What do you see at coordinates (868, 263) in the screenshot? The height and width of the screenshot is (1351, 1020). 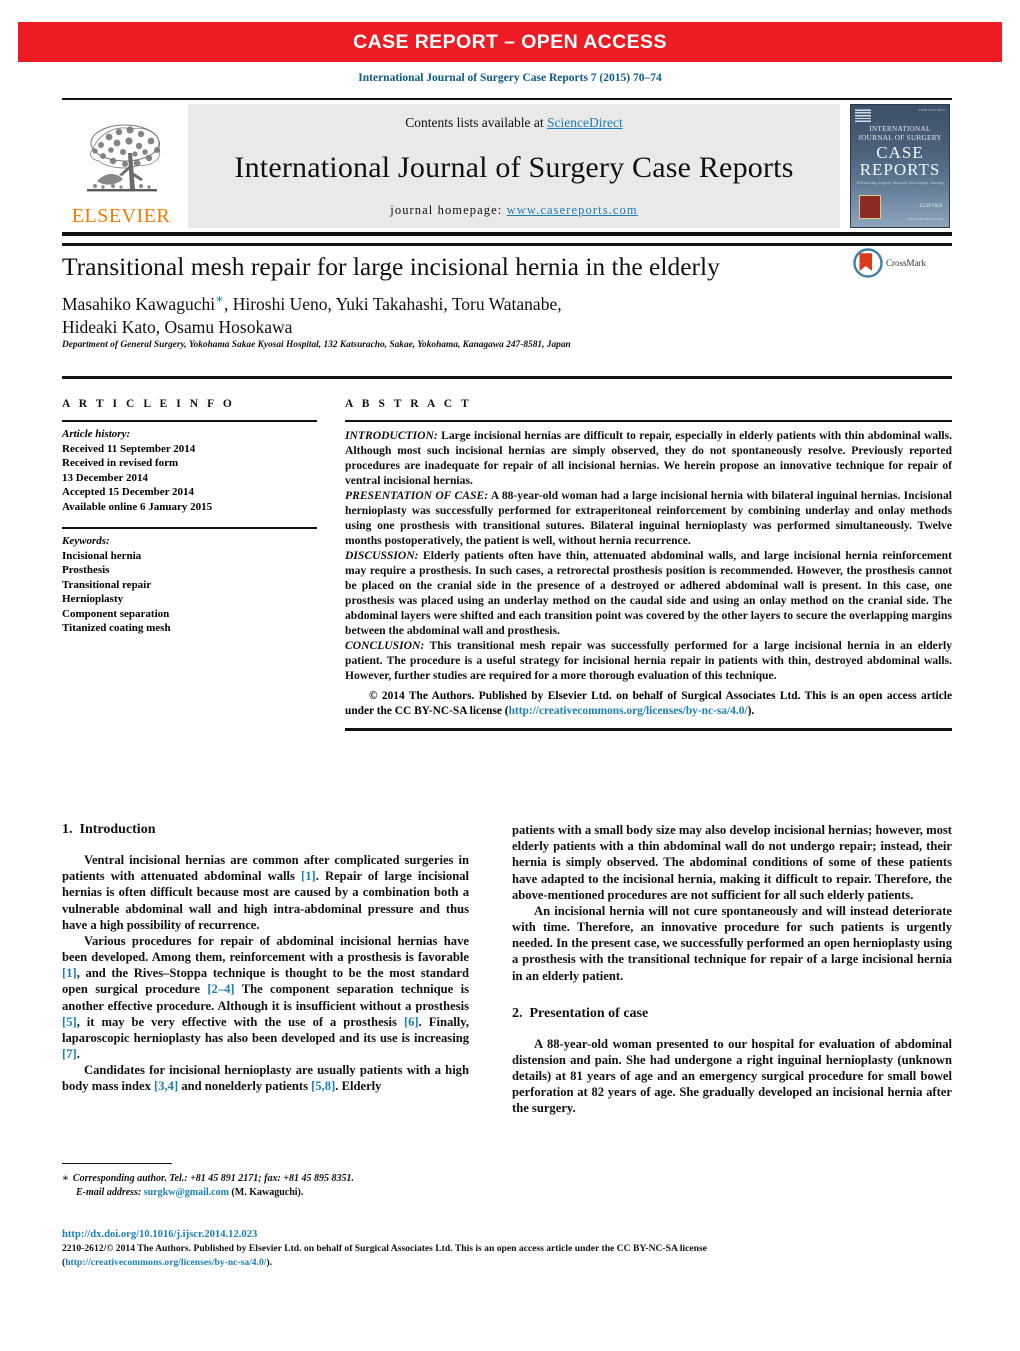 I see `crossmark-icon` at bounding box center [868, 263].